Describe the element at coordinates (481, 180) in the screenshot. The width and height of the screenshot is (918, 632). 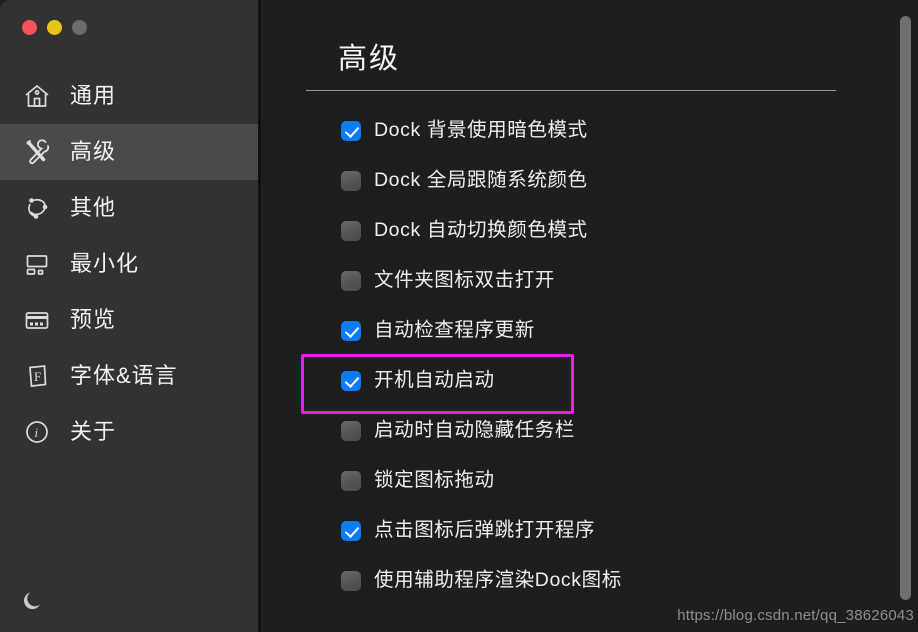
I see `option-label: Dock 全局跟随系统颜色` at that location.